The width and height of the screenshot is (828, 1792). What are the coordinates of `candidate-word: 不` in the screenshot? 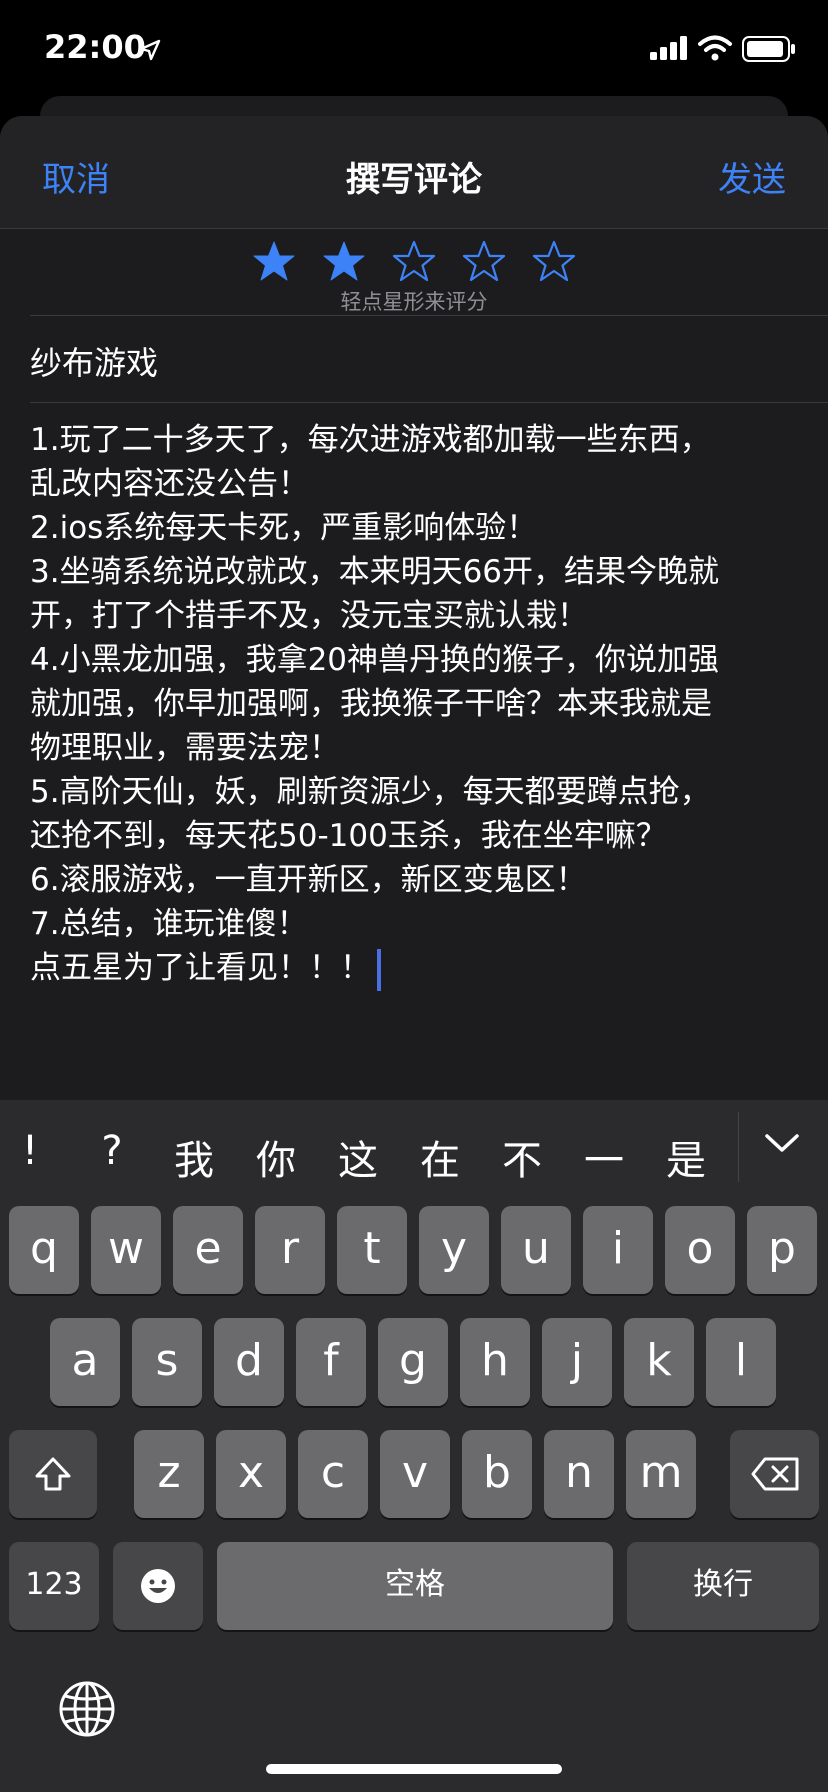 It's located at (522, 1157).